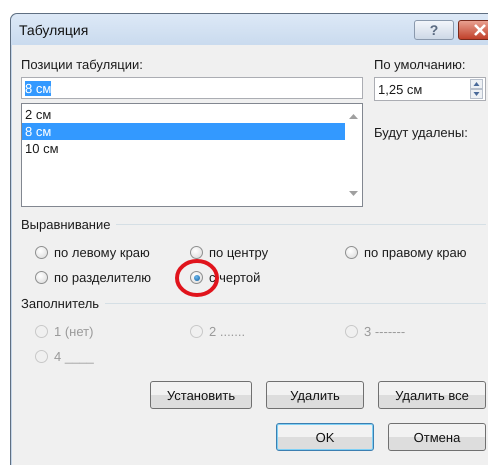  Describe the element at coordinates (432, 395) in the screenshot. I see `action-button: Удалить все` at that location.